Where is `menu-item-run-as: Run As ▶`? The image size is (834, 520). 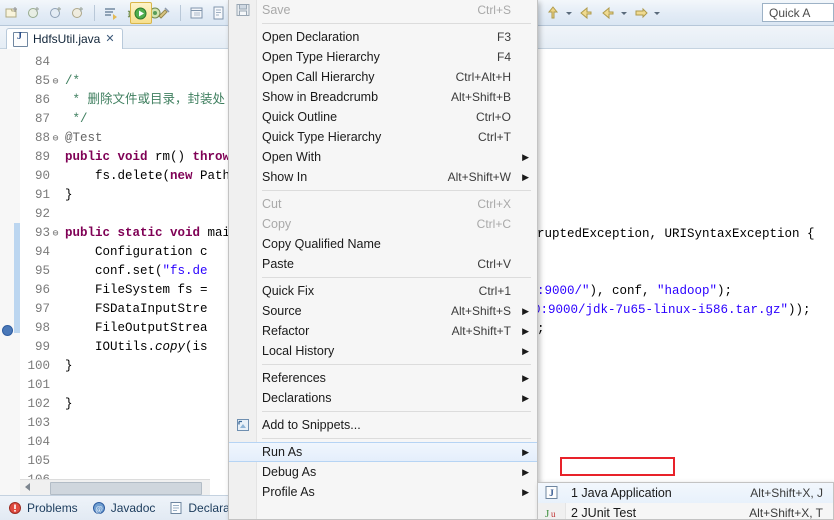
menu-item-run-as: Run As ▶ is located at coordinates (383, 452).